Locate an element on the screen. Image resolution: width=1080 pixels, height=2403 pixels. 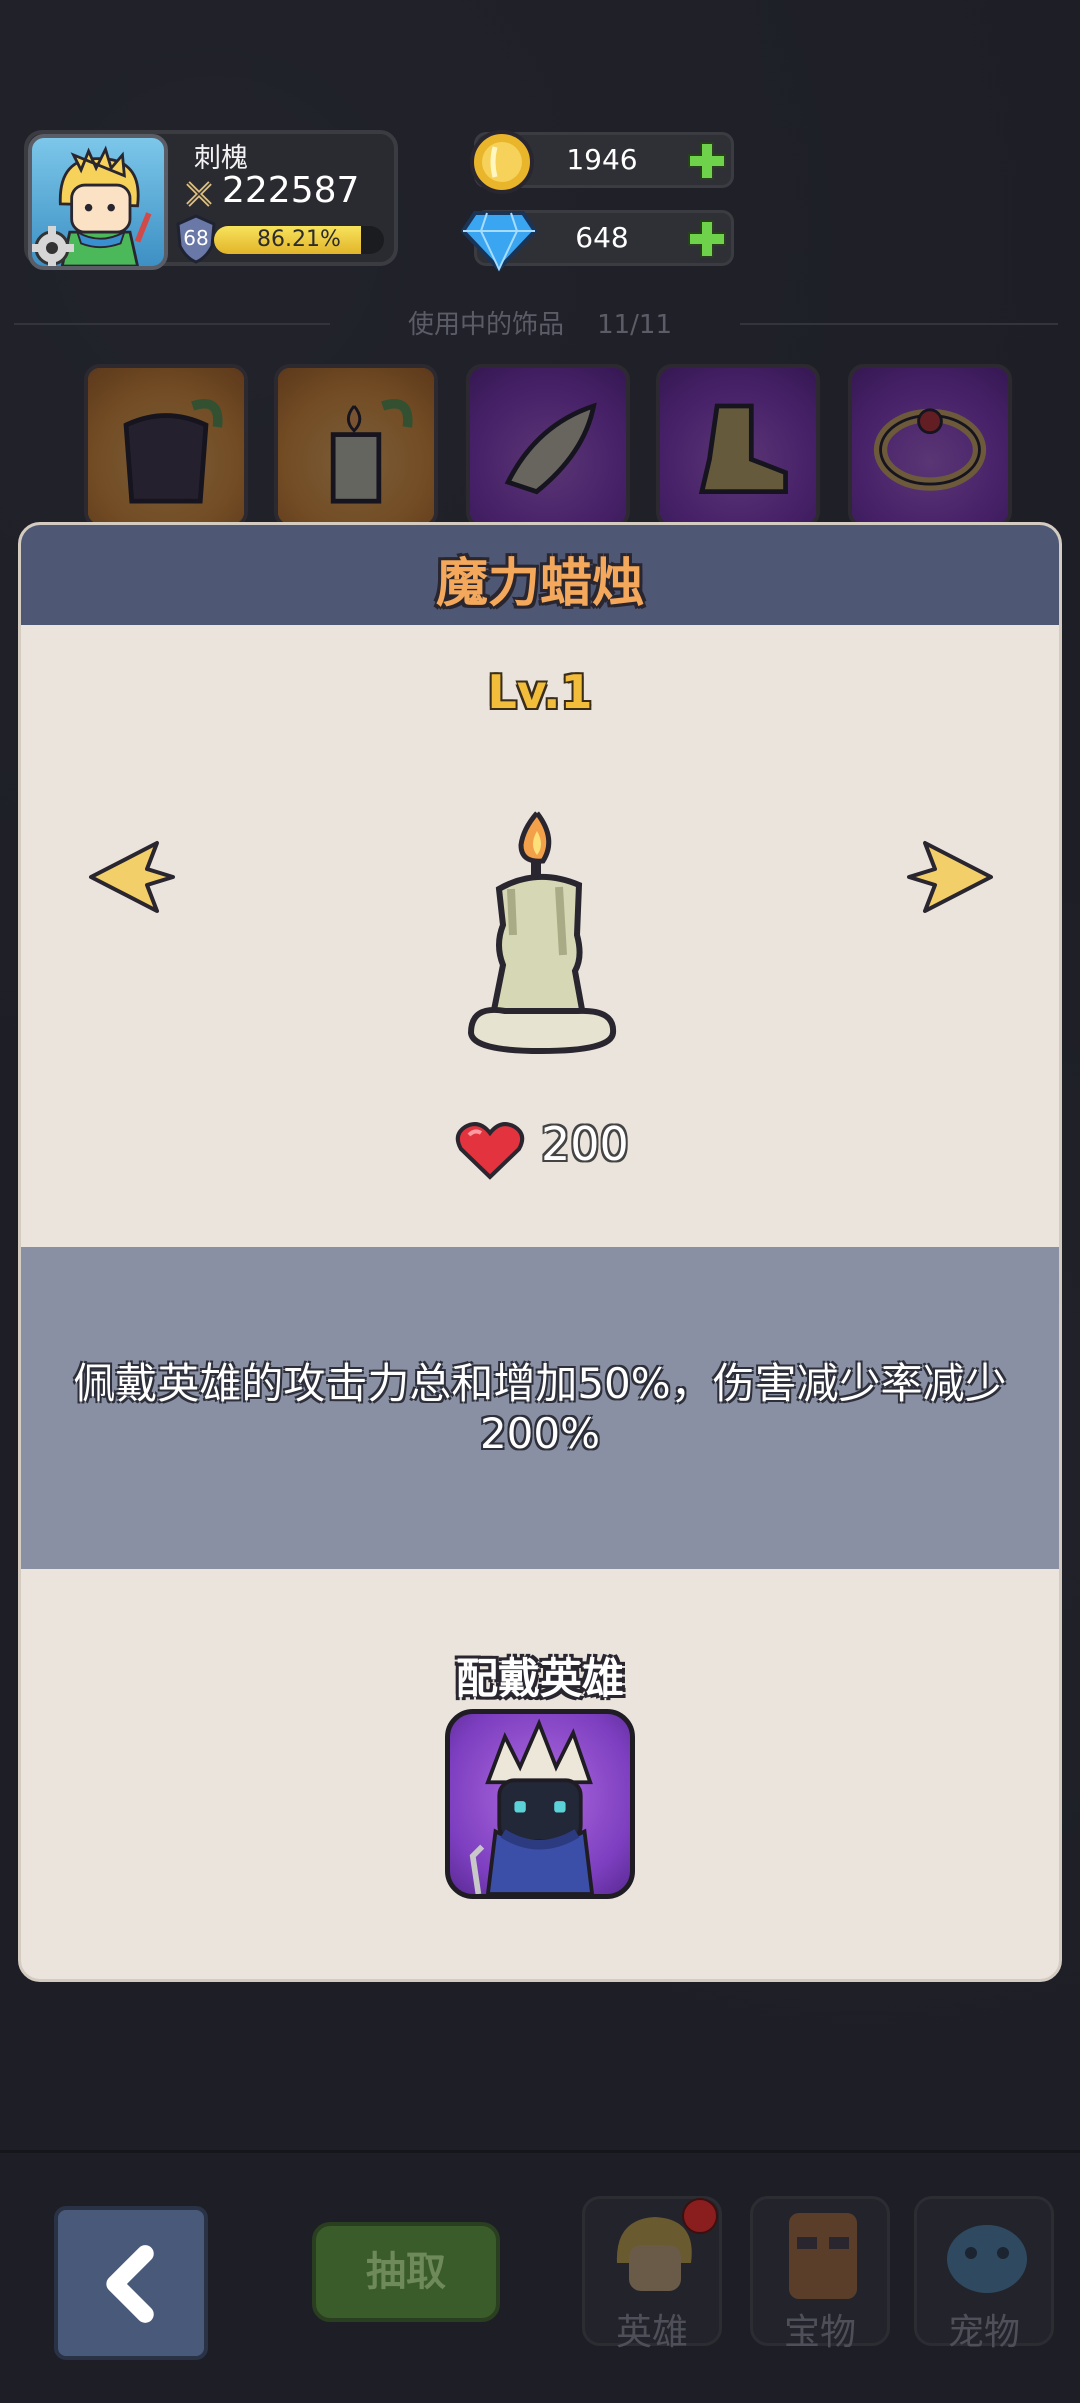
player-level: 68 is located at coordinates (196, 238).